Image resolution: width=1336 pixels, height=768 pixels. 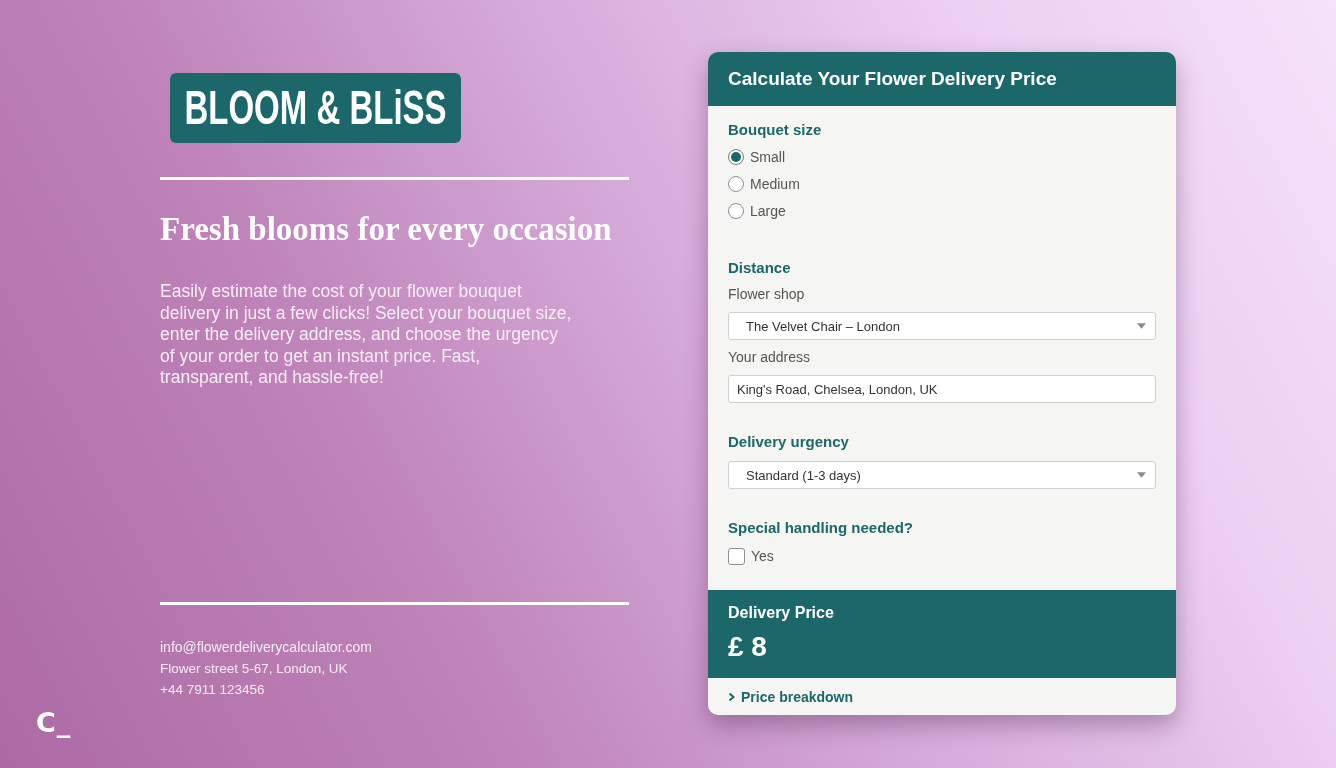 I want to click on price-breakdown-toggle: Price breakdown, so click(x=791, y=696).